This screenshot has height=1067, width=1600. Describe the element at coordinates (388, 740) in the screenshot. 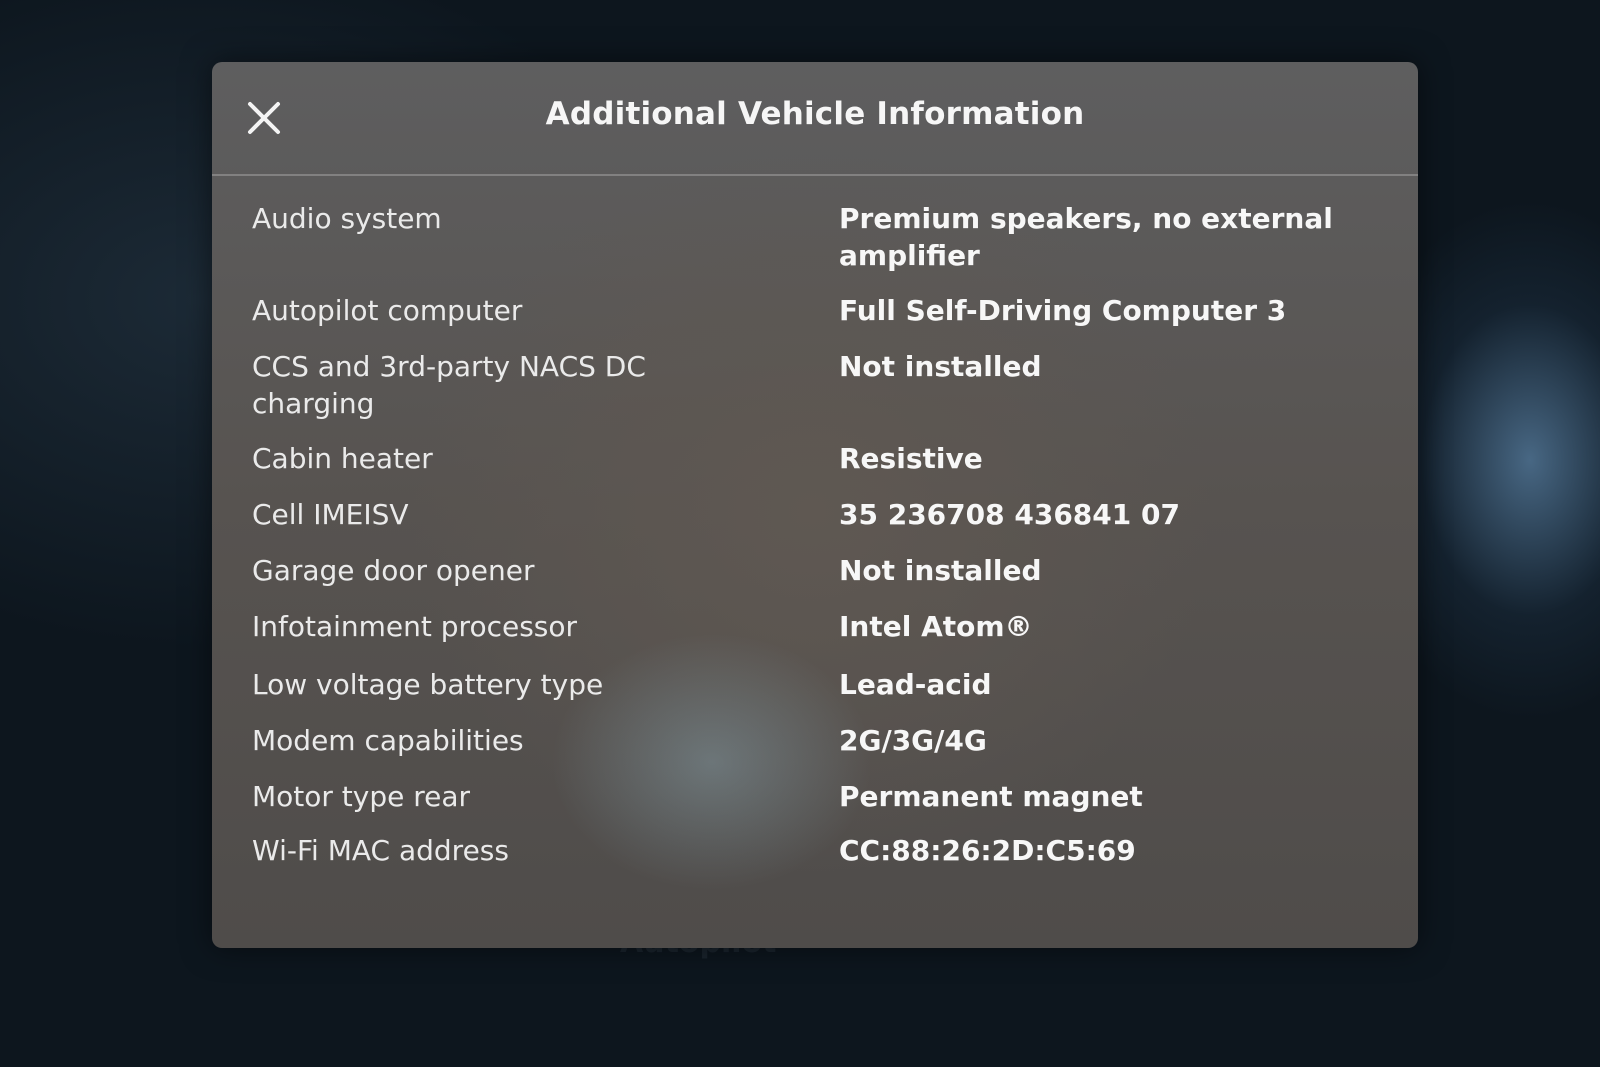

I see `info-label: Modem capabilities` at that location.